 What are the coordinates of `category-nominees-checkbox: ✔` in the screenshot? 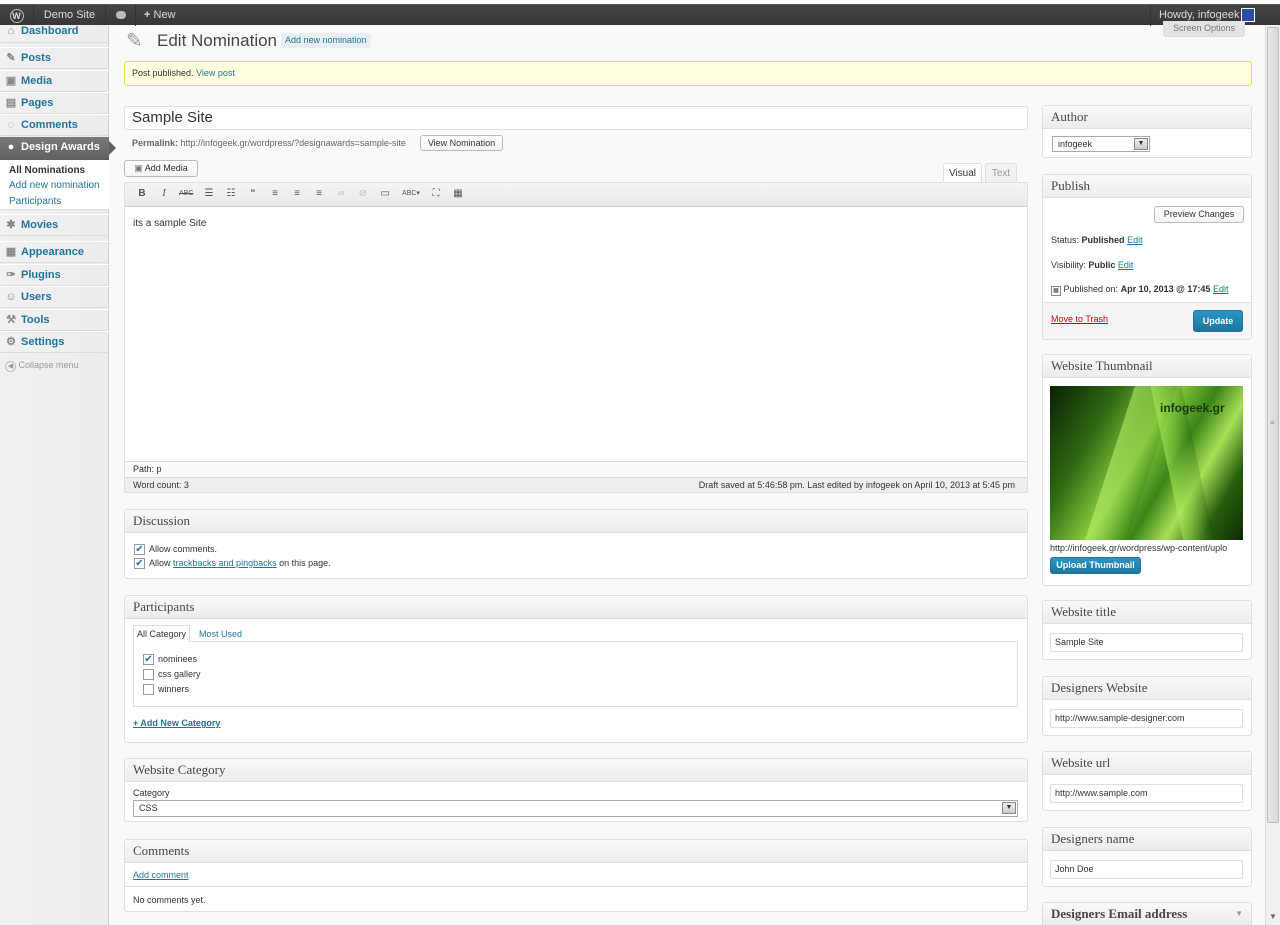 It's located at (148, 659).